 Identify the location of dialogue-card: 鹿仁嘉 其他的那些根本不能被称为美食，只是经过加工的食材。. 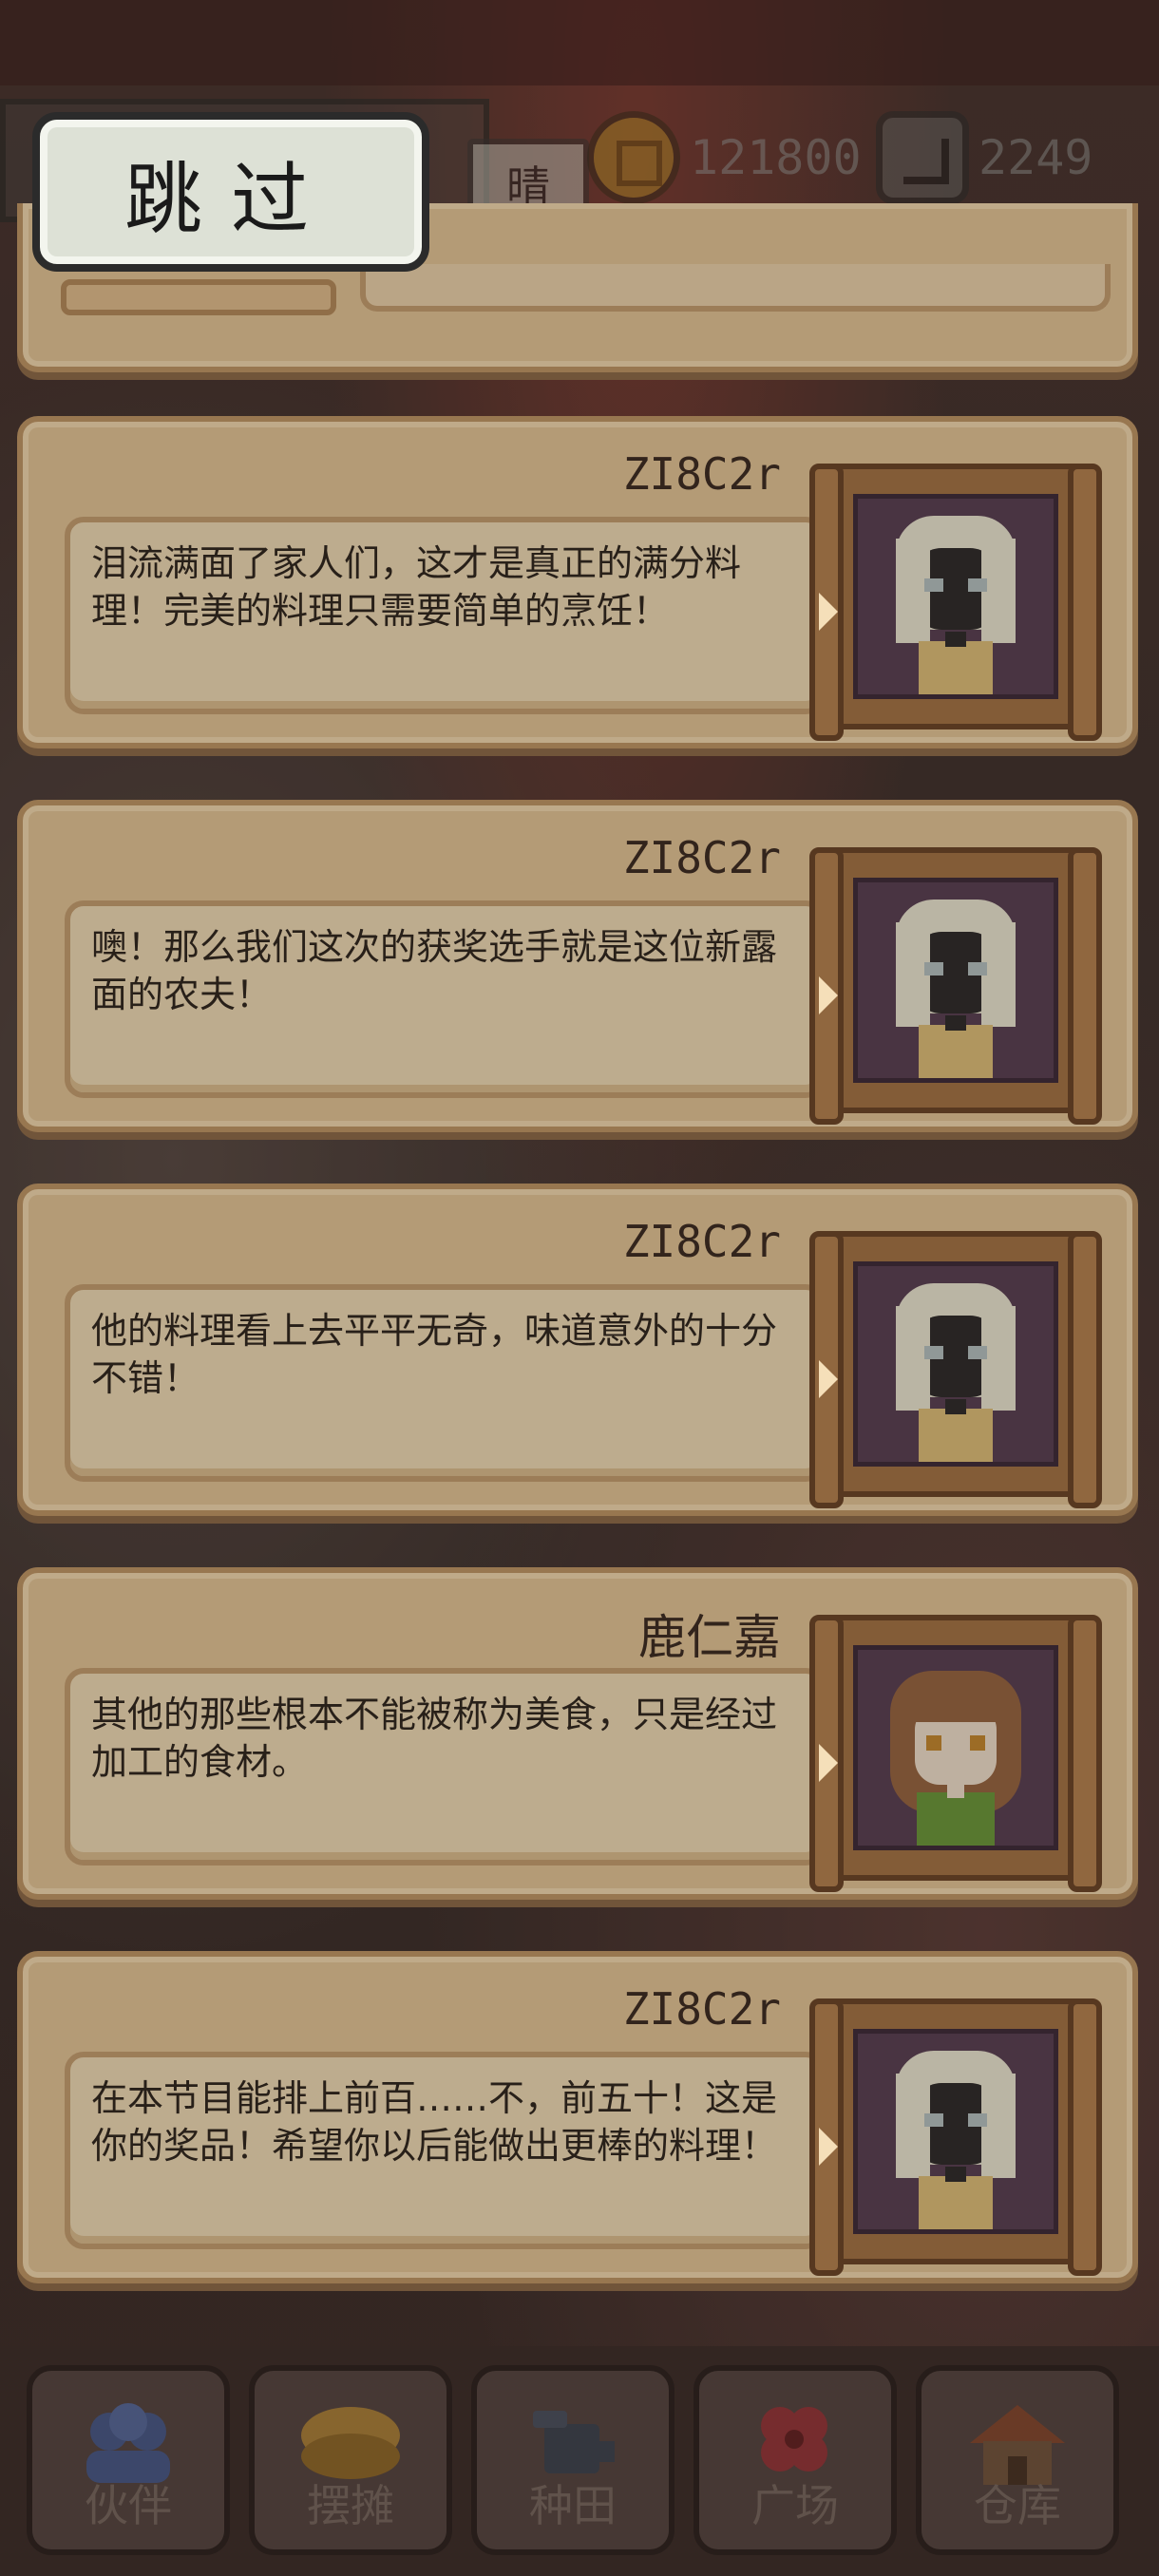
(577, 1733).